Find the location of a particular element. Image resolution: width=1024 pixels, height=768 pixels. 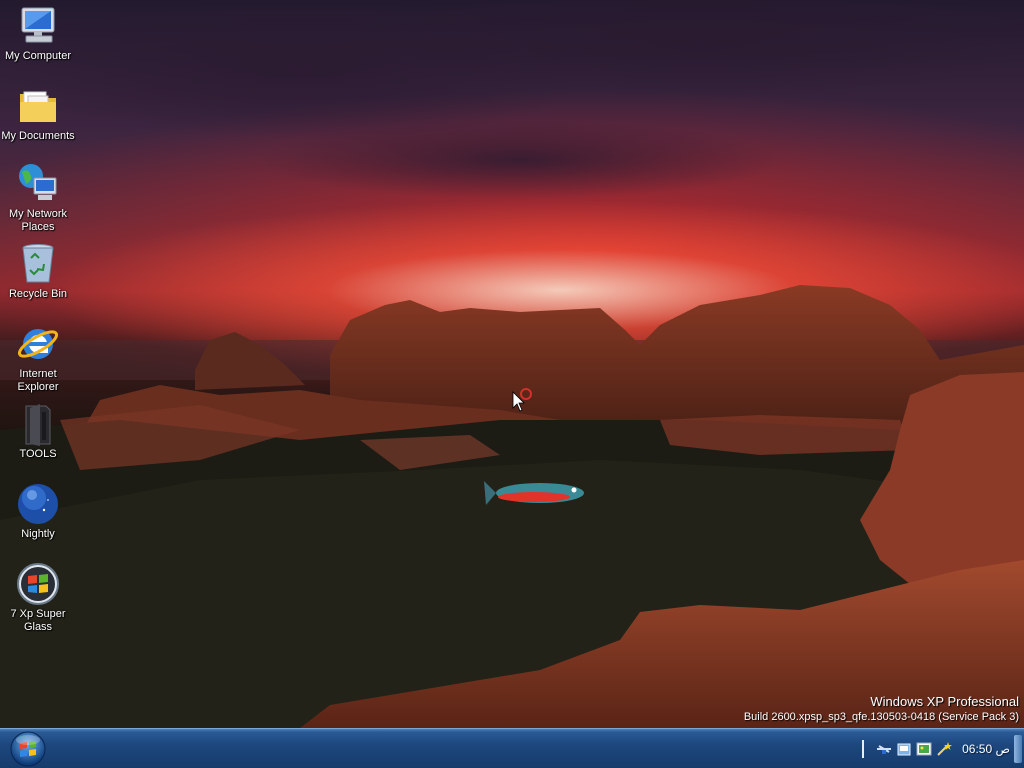

image-tray-icon is located at coordinates (924, 749).